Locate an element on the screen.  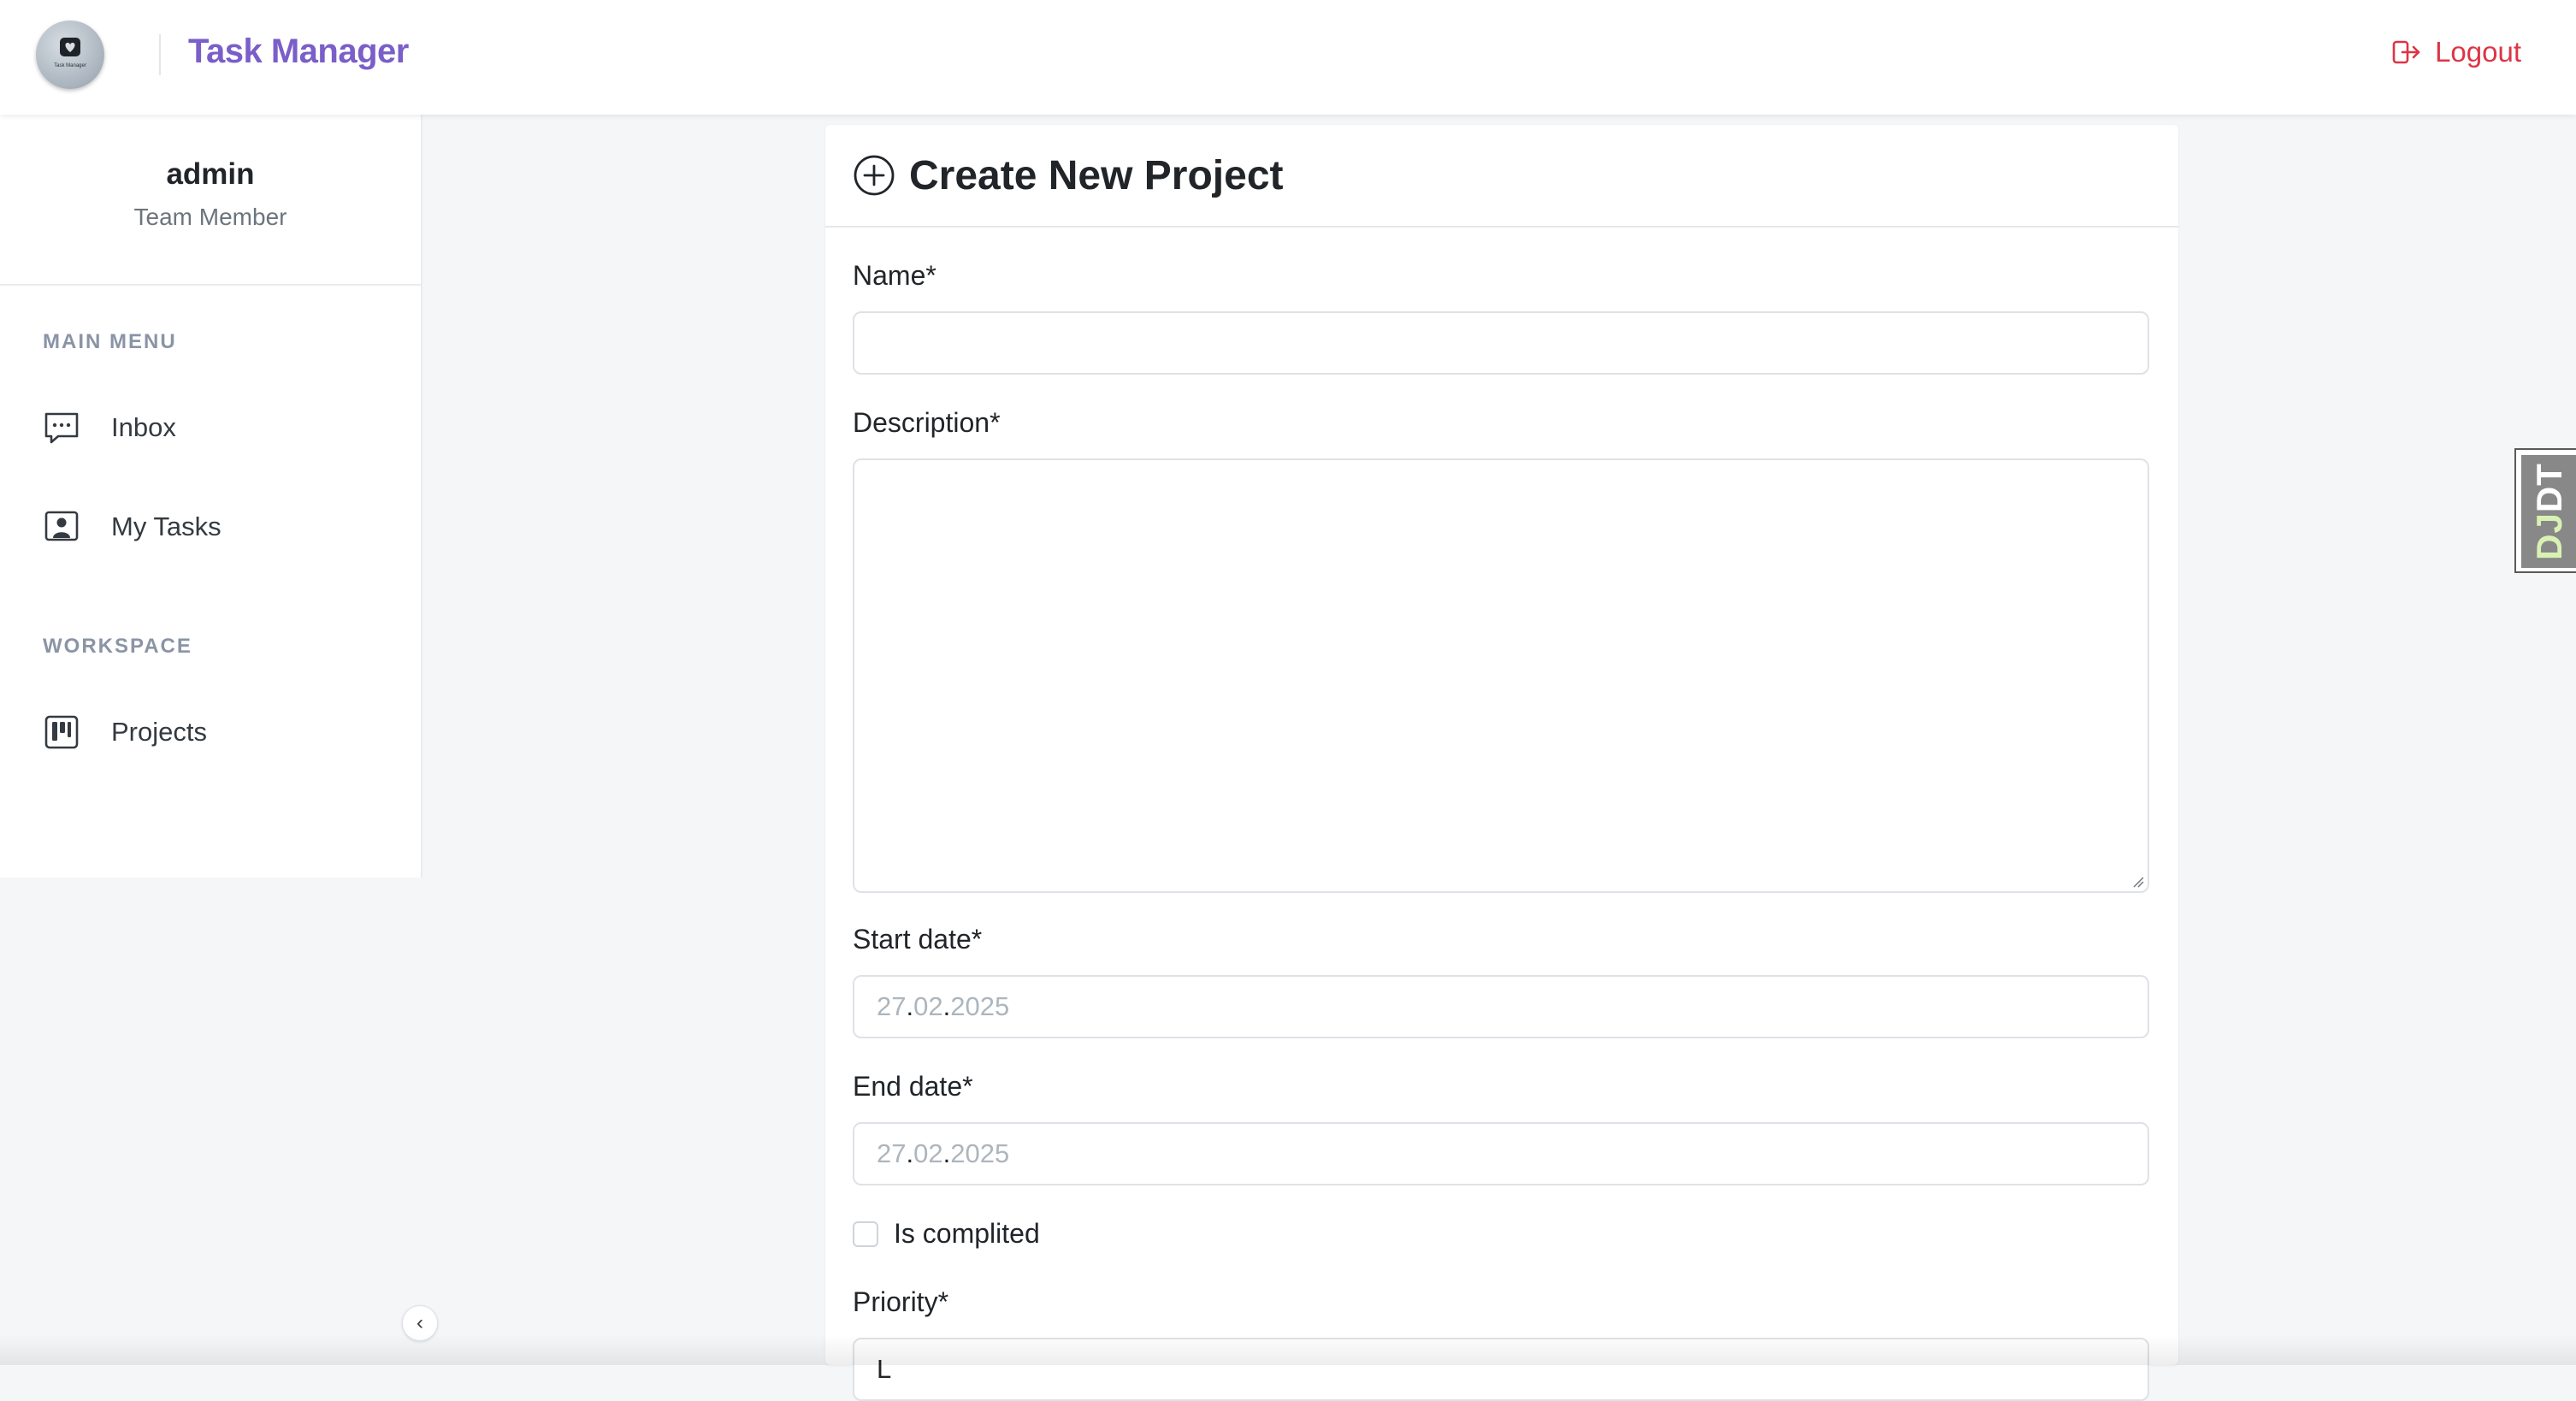
person-board-icon is located at coordinates (61, 526).